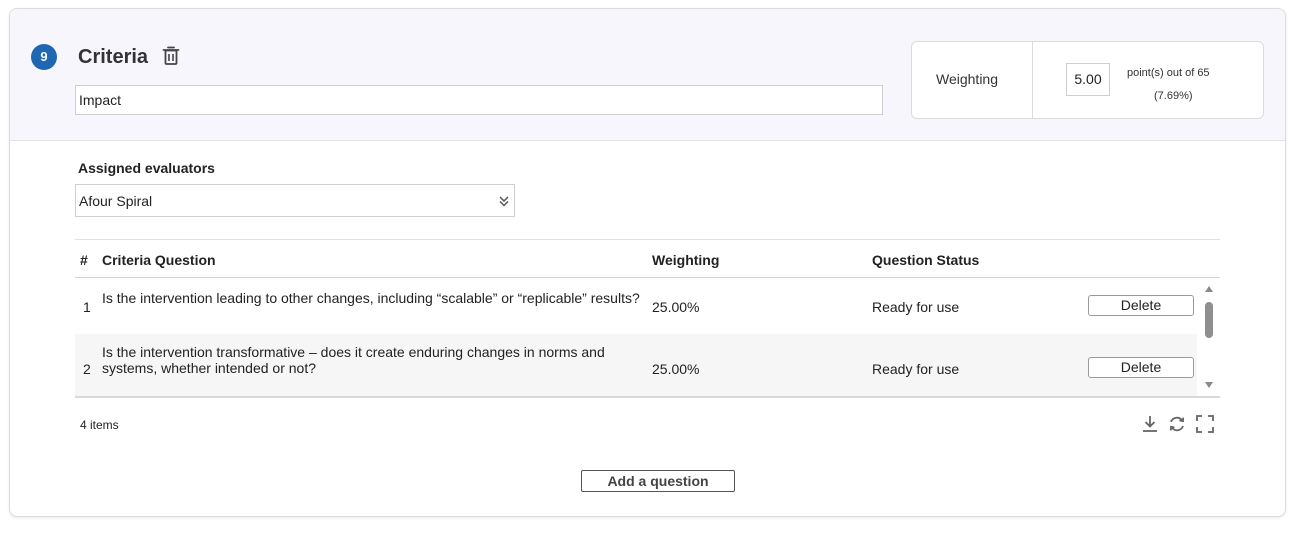  Describe the element at coordinates (84, 260) in the screenshot. I see `header-num: #` at that location.